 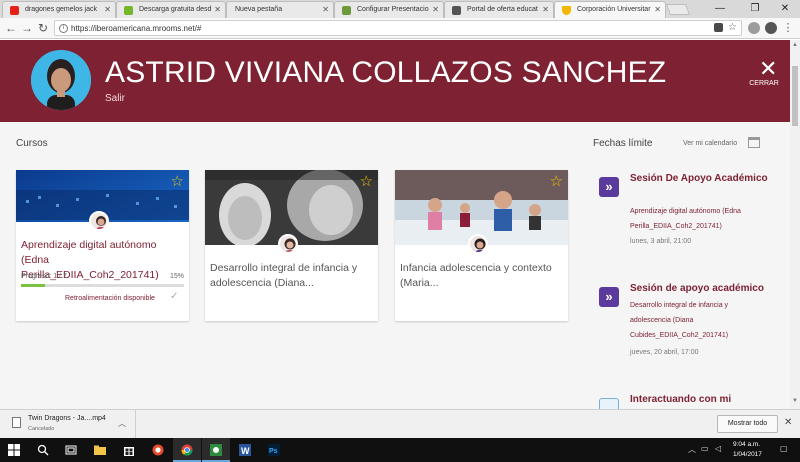 What do you see at coordinates (176, 276) in the screenshot?
I see `progress-percent: 15%` at bounding box center [176, 276].